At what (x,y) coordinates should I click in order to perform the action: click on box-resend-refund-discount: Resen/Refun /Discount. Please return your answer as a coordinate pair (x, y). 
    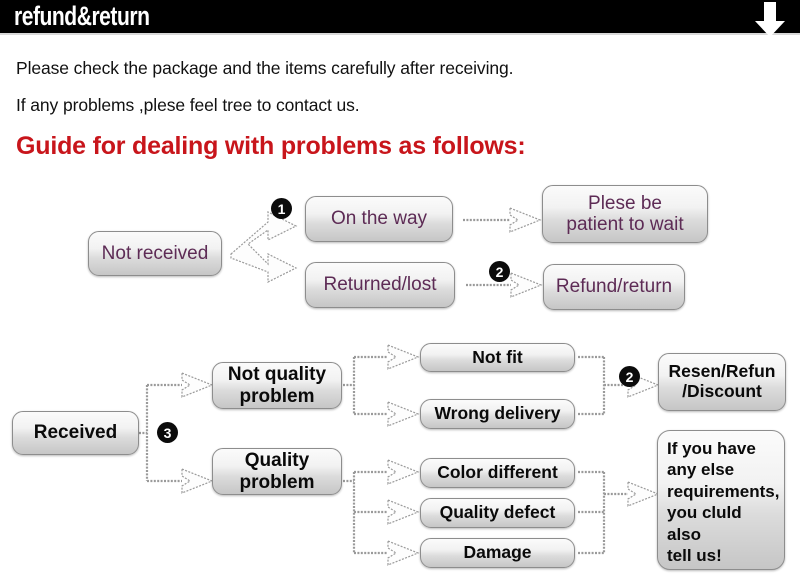
    Looking at the image, I should click on (722, 382).